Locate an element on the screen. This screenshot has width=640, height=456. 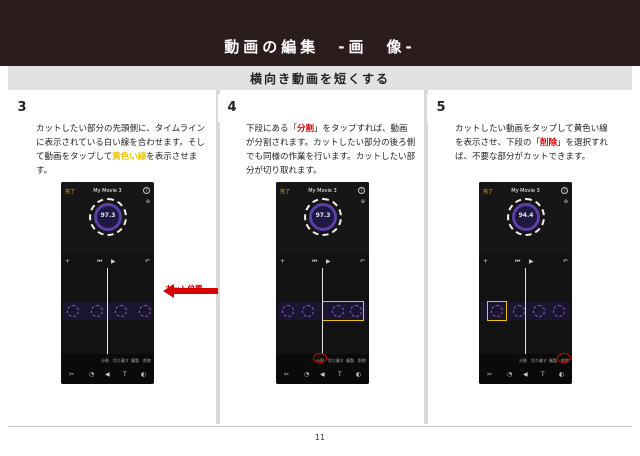
chapter-header: 動画の編集 -画 像- is located at coordinates (320, 33).